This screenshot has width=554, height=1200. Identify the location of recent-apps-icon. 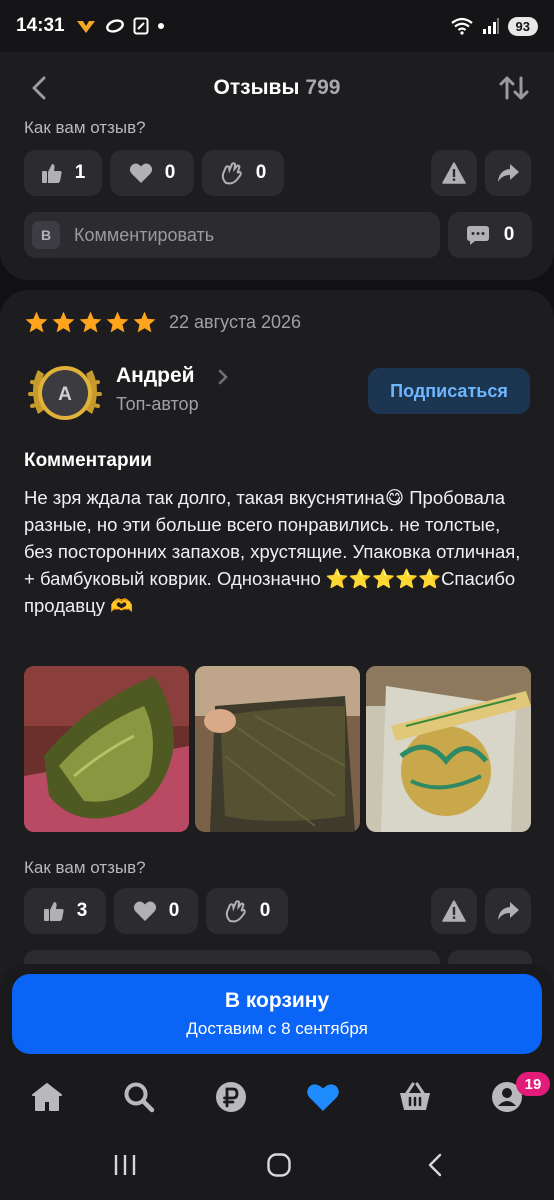
(125, 1165).